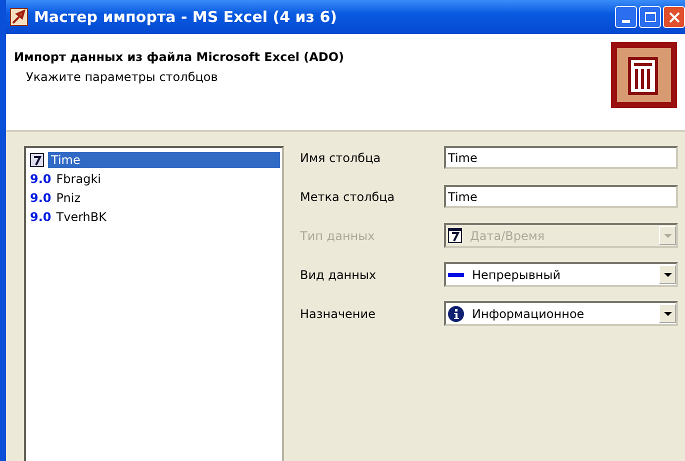 This screenshot has height=461, width=685. Describe the element at coordinates (186, 17) in the screenshot. I see `window-title: Мастер импорта - MS Excel (4 из 6)` at that location.